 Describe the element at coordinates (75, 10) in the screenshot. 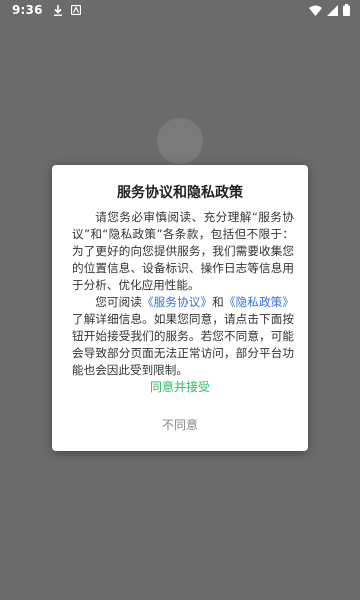

I see `app-notification-icon` at that location.